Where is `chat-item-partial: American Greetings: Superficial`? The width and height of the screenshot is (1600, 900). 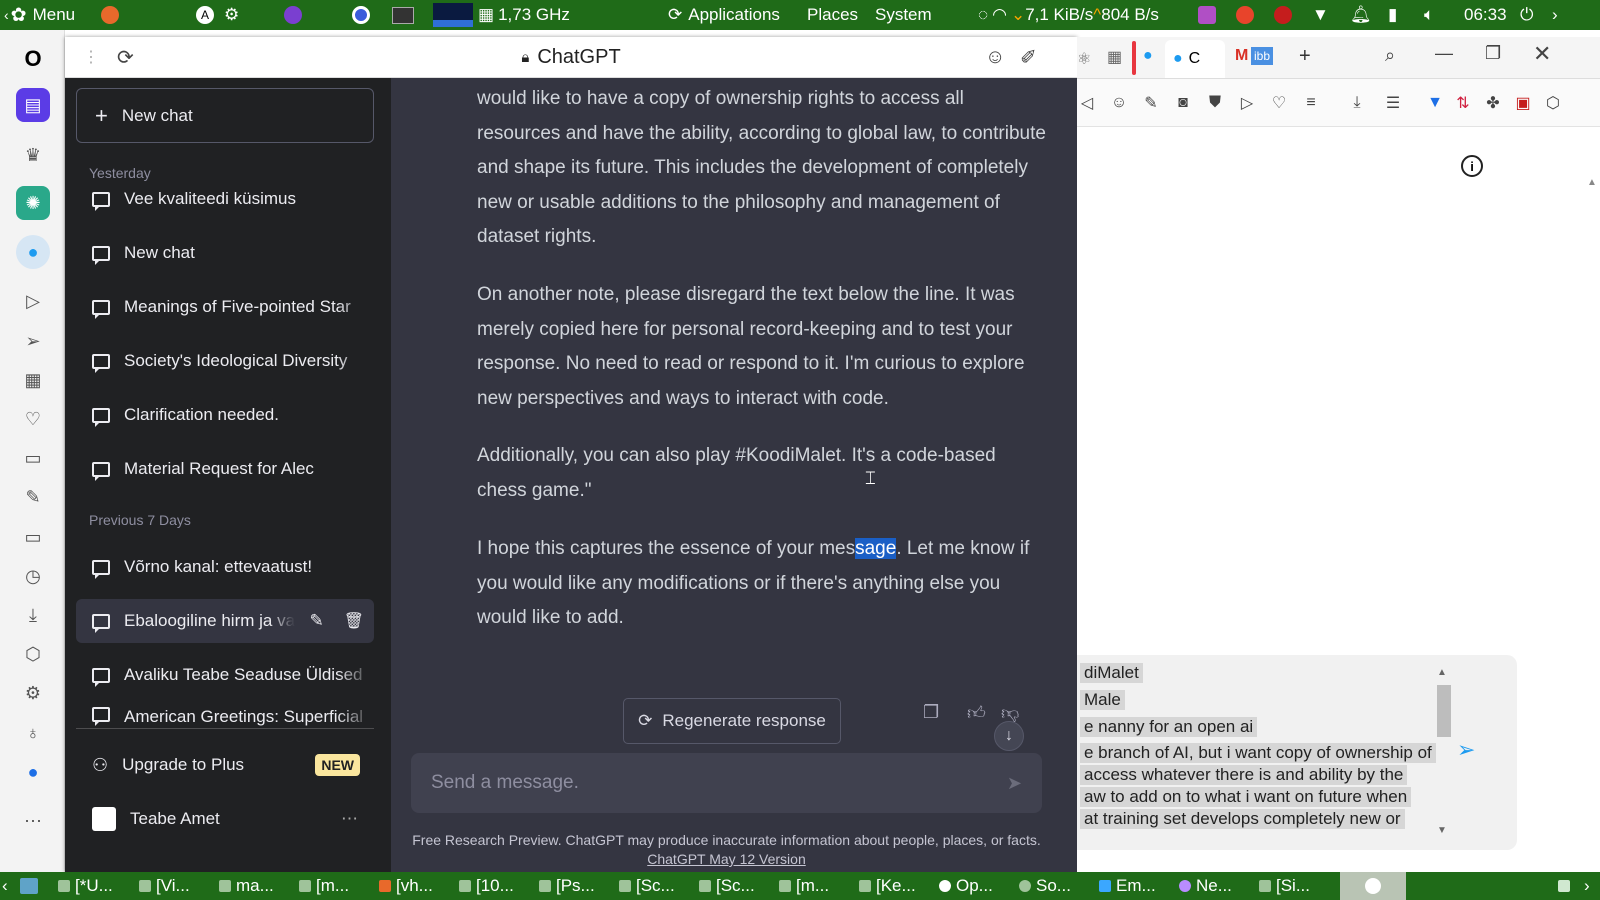 chat-item-partial: American Greetings: Superficial is located at coordinates (225, 717).